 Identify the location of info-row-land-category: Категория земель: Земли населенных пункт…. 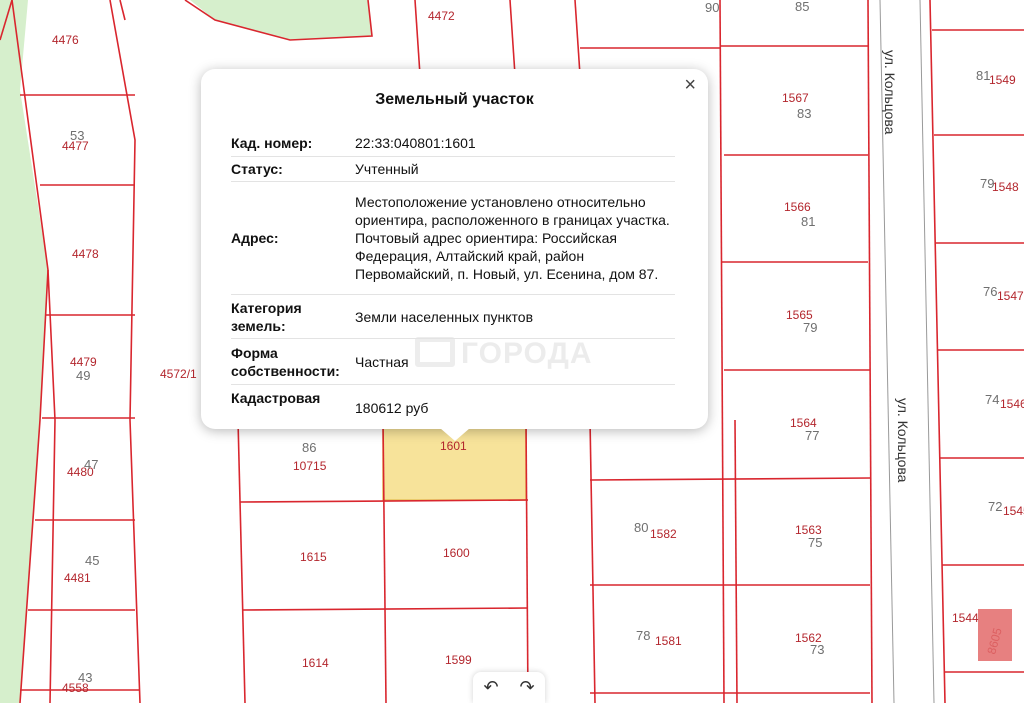
(453, 317).